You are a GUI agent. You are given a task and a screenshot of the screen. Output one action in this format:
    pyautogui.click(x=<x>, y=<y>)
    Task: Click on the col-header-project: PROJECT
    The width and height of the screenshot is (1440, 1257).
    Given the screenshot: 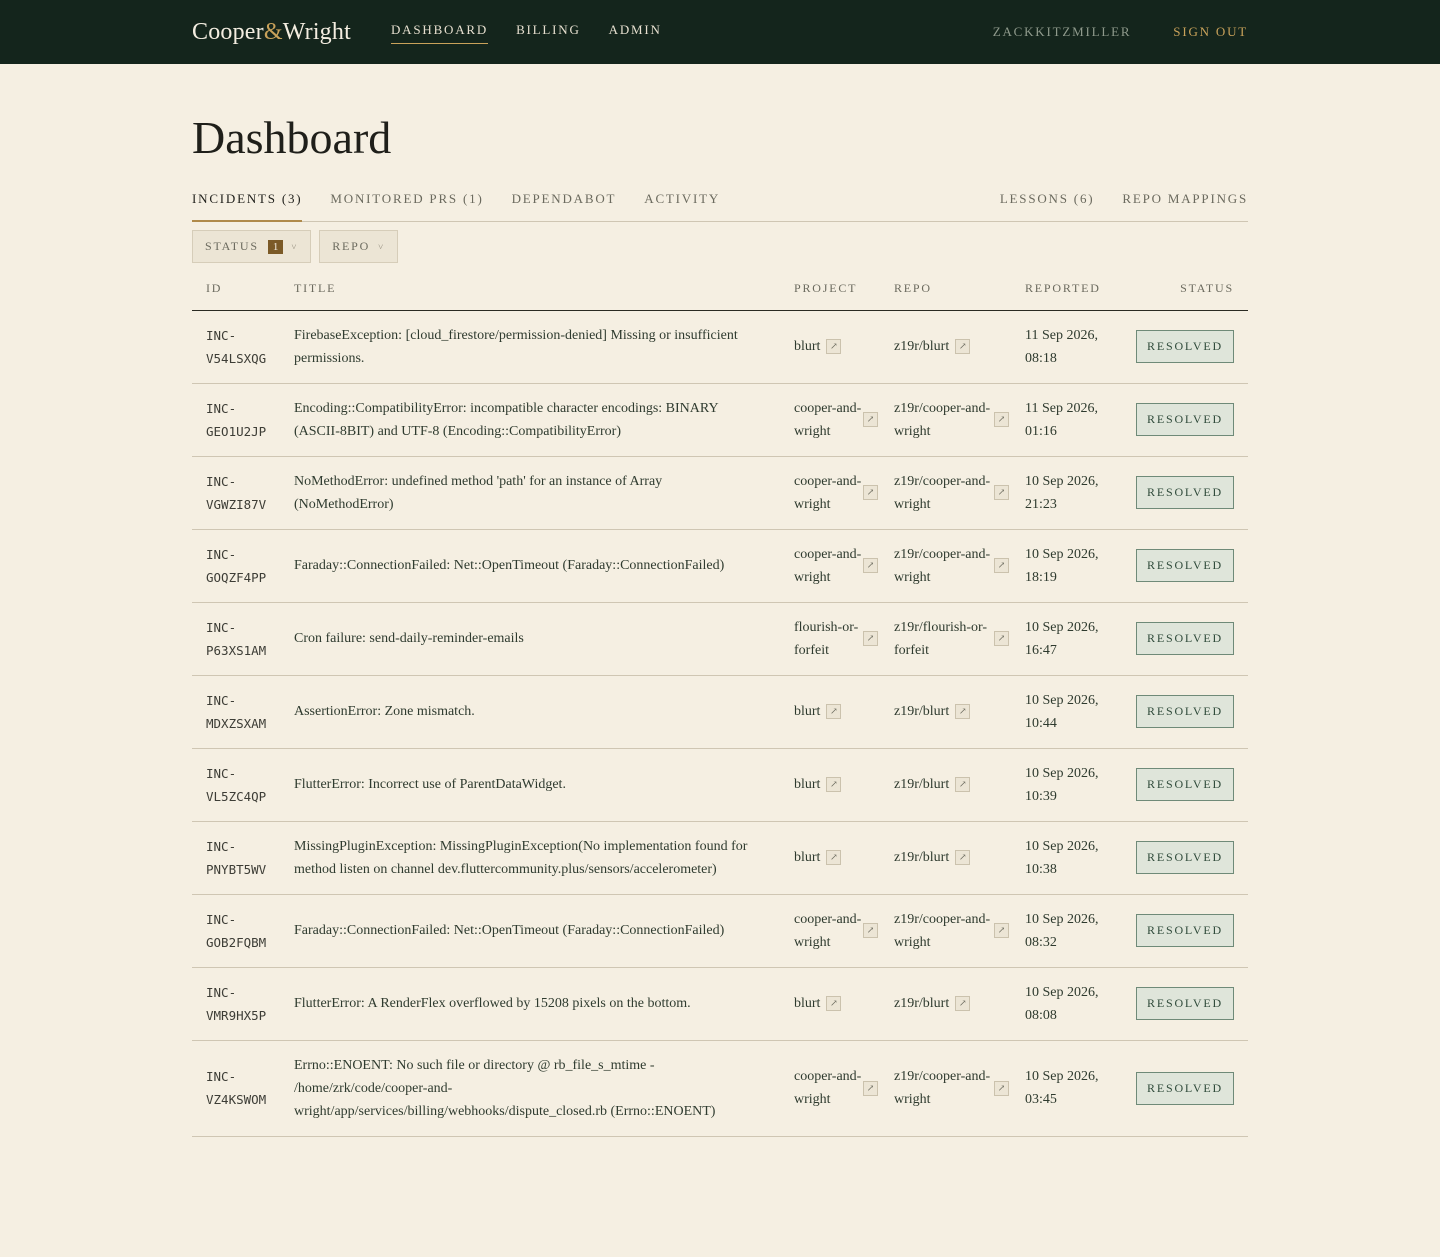 What is the action you would take?
    pyautogui.click(x=844, y=296)
    